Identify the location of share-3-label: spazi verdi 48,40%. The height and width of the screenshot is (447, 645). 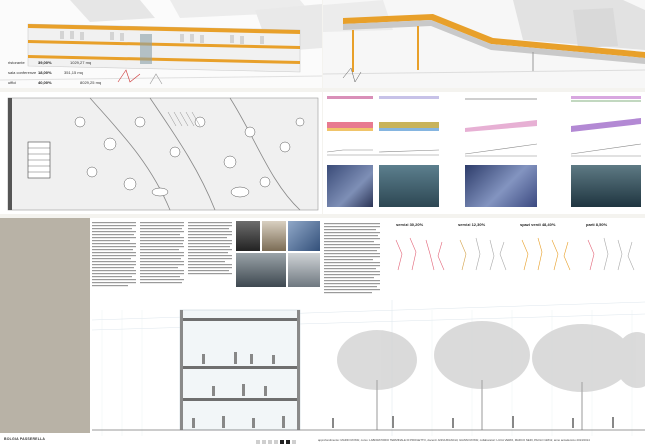
(537, 224).